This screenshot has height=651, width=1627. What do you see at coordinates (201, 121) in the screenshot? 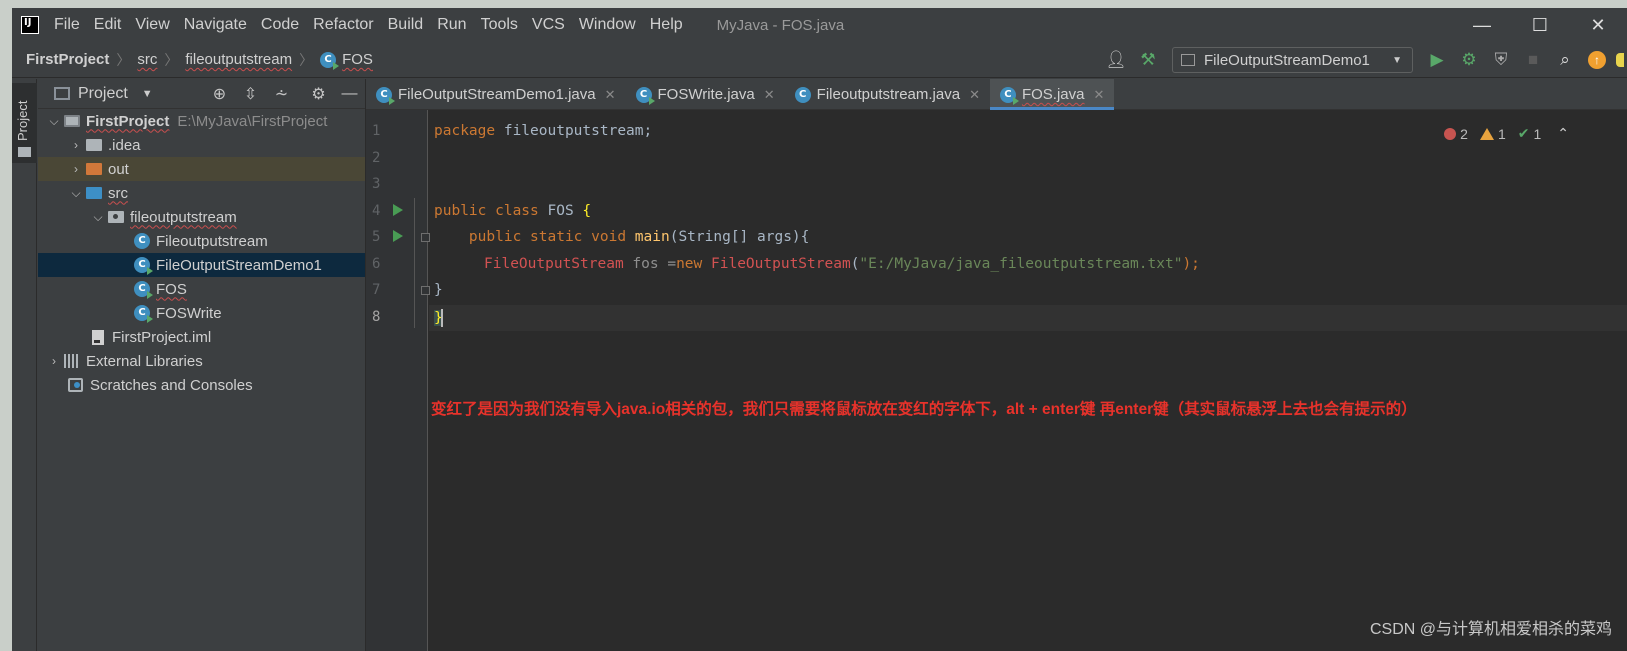
I see `tree-item-firstproject: ⌵ FirstProject E:\MyJava\FirstProject` at bounding box center [201, 121].